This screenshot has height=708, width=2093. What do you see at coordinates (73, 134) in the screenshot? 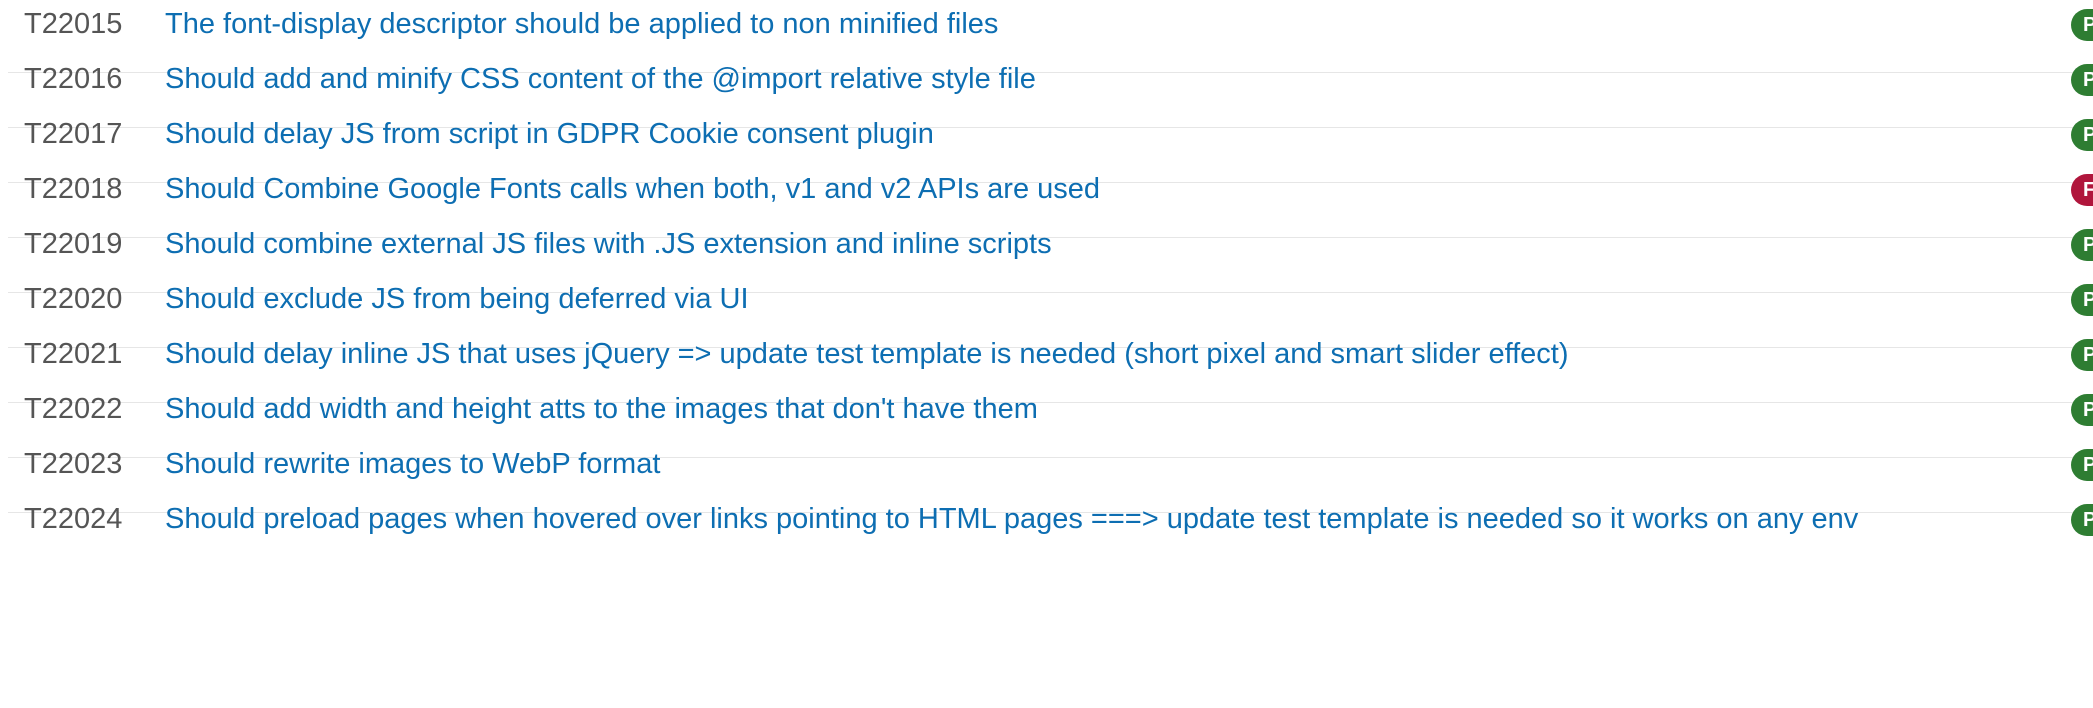
I see `test-id: T22017` at bounding box center [73, 134].